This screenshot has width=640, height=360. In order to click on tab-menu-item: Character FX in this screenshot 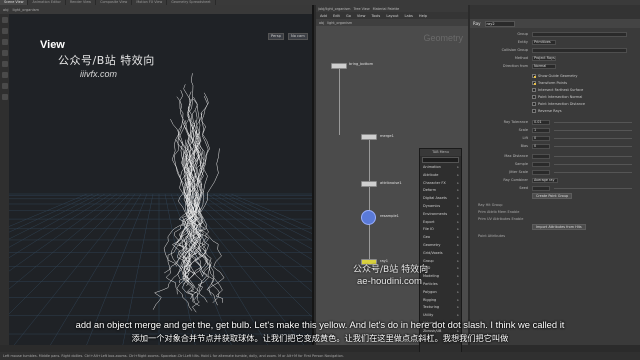, I will do `click(440, 184)`.